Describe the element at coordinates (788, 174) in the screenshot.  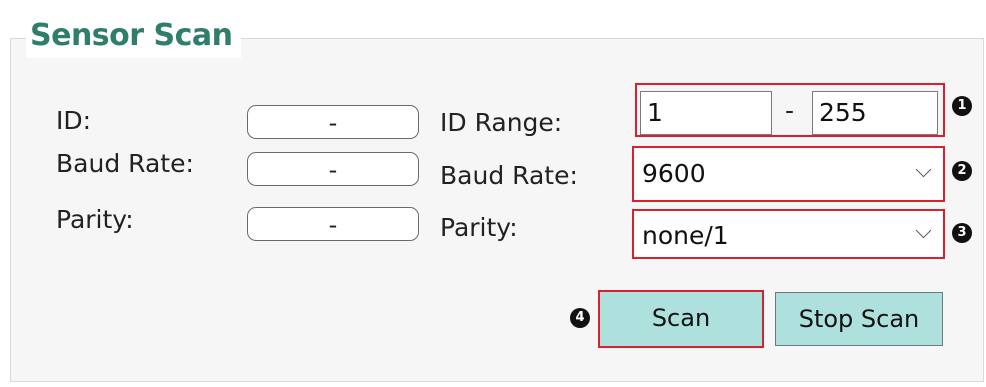
I see `baud-rate-dropdown: 9600` at that location.